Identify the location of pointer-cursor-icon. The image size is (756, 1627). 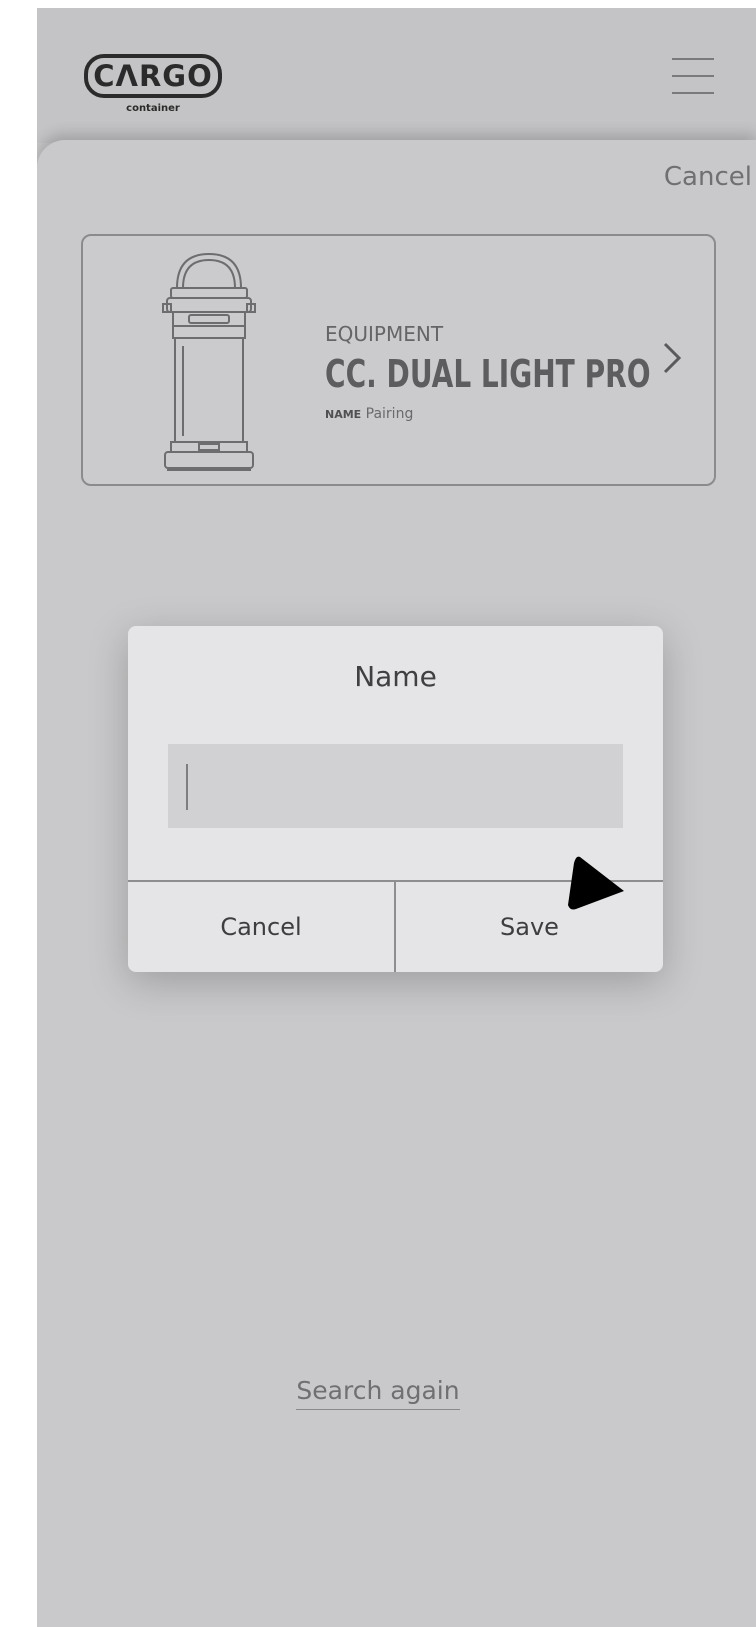
(596, 883).